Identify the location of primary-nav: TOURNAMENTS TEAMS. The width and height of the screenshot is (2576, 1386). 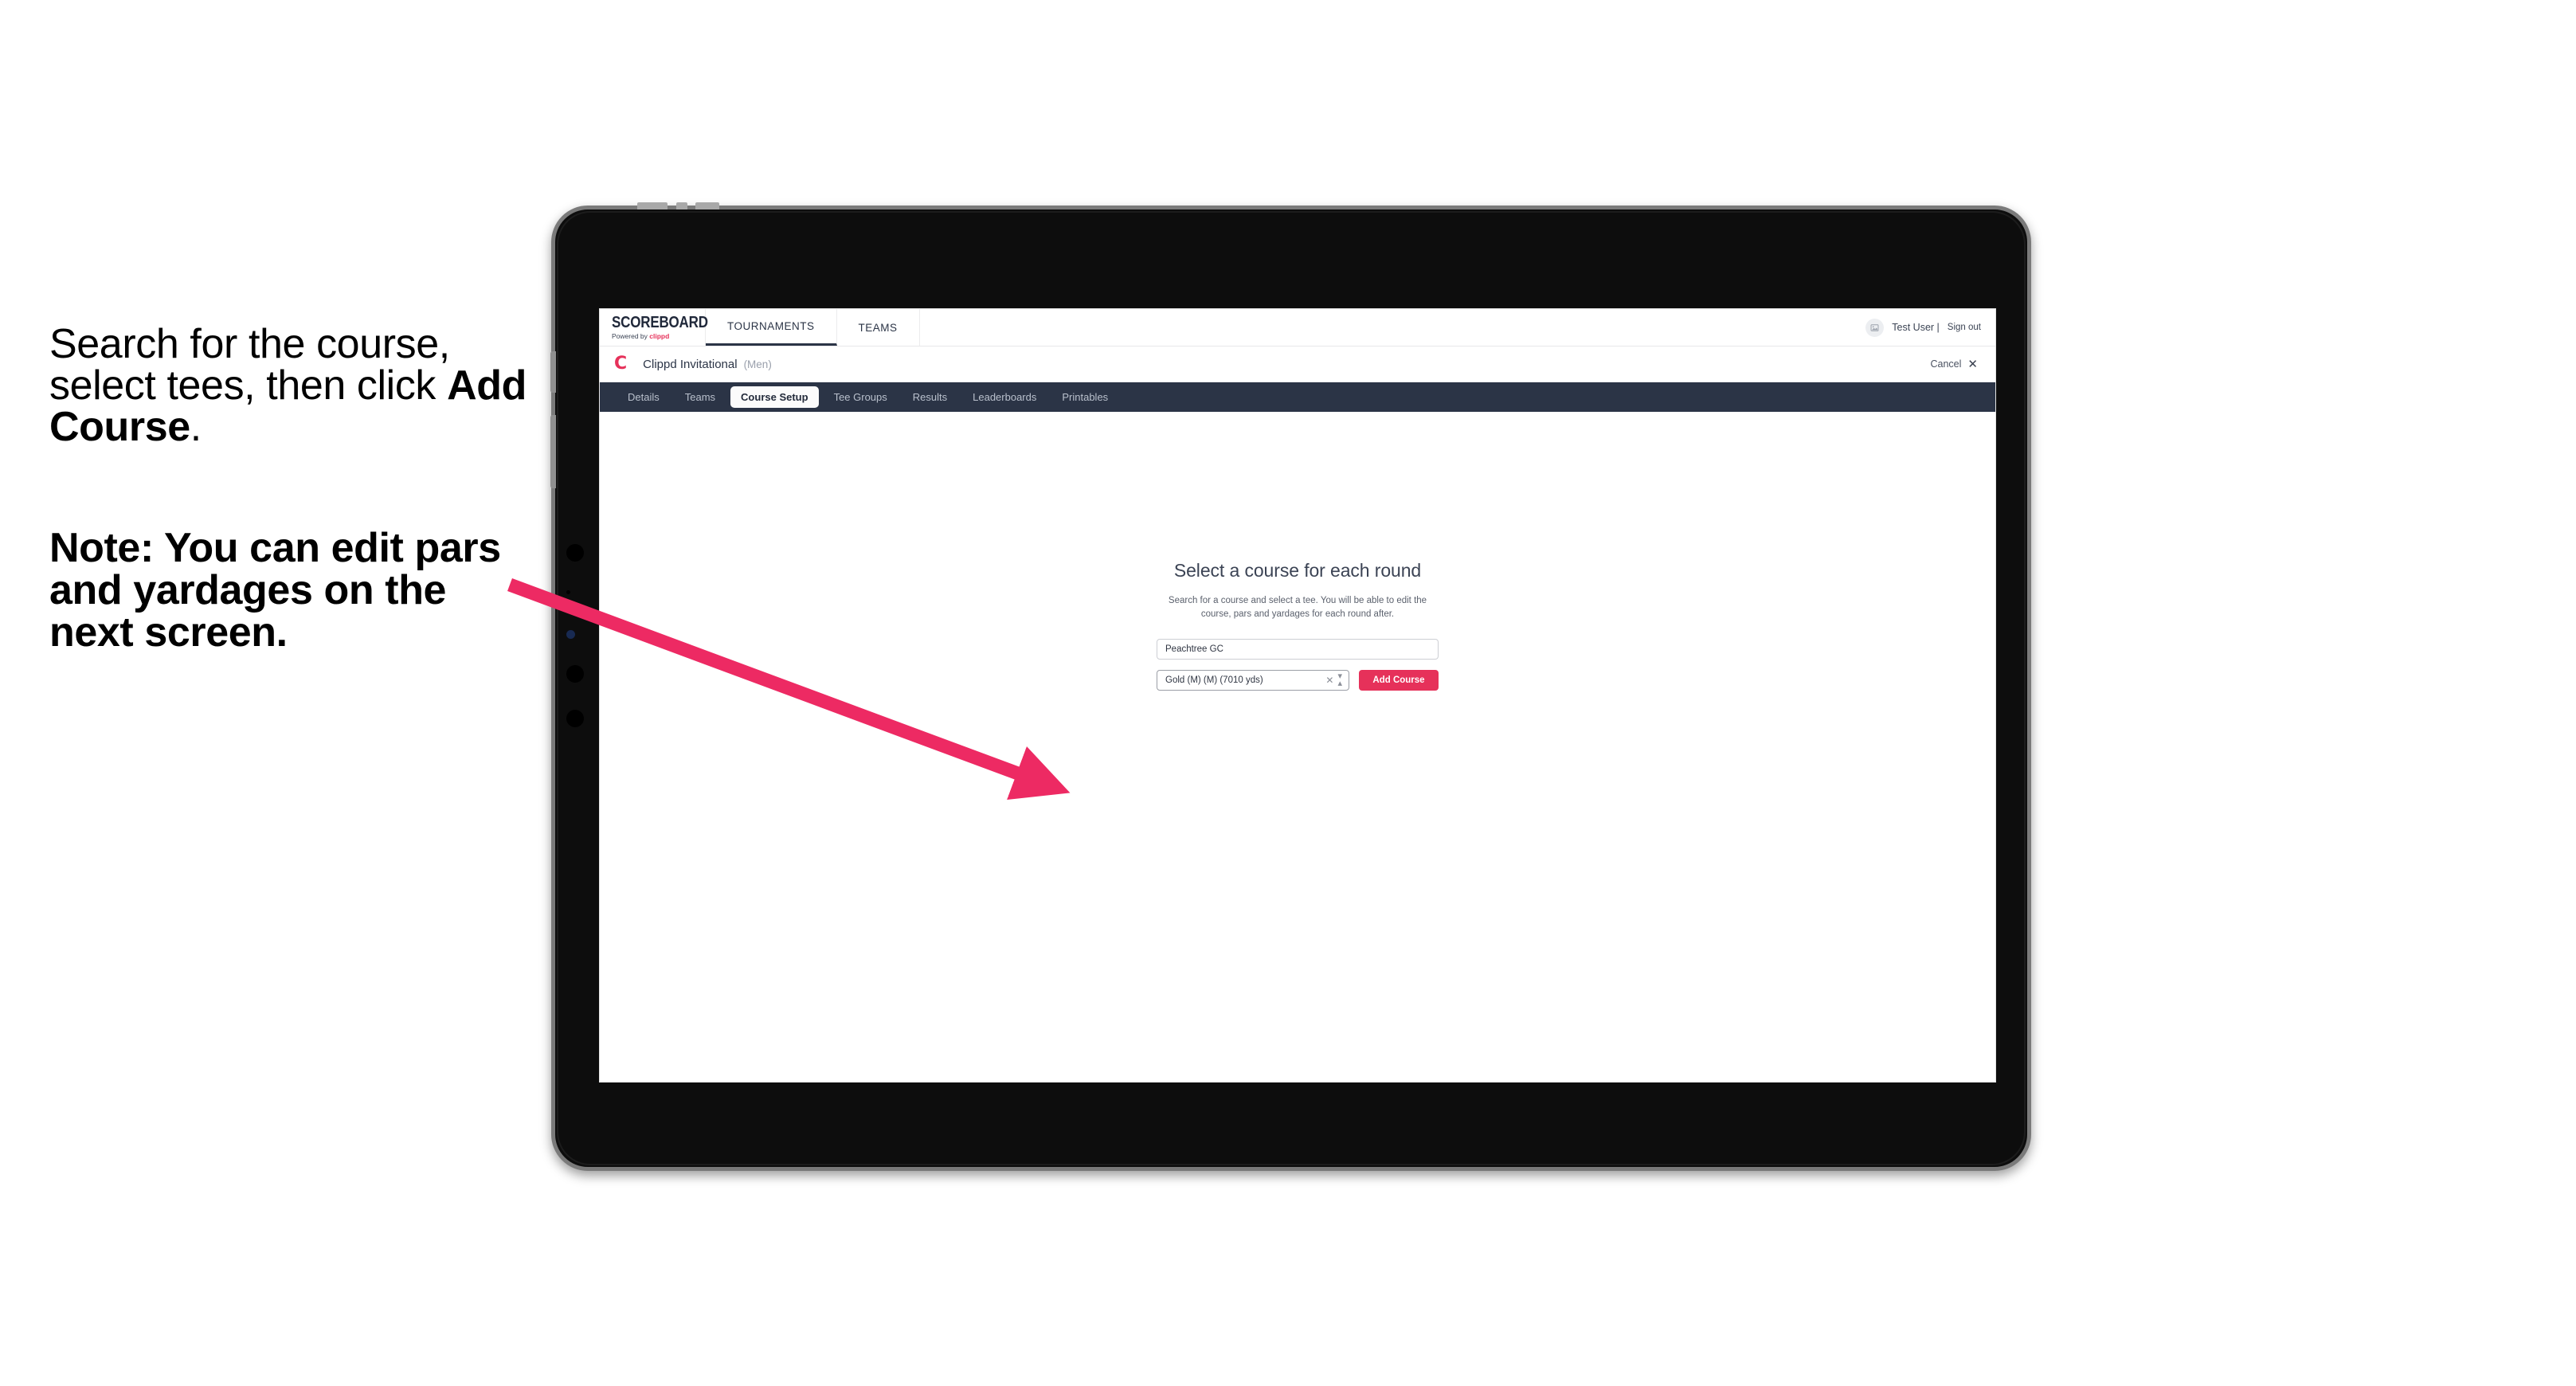
(813, 327).